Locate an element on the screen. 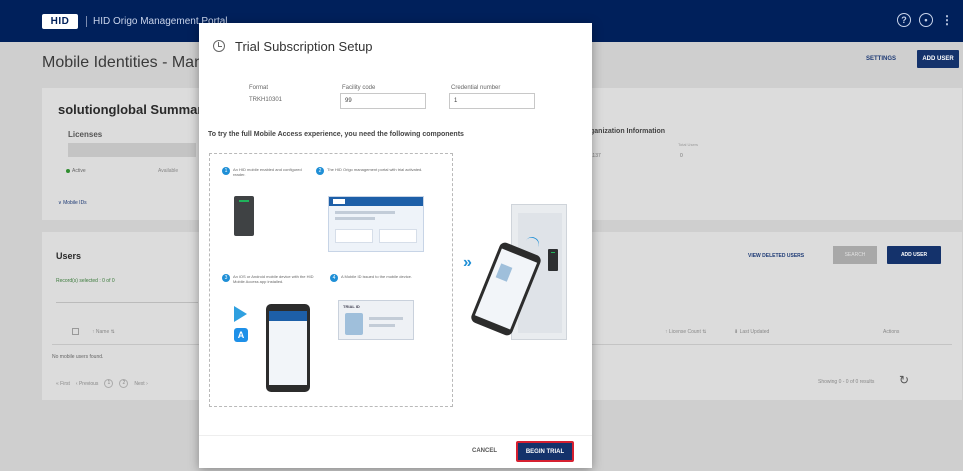 The width and height of the screenshot is (963, 471). active-label: Active is located at coordinates (79, 171).